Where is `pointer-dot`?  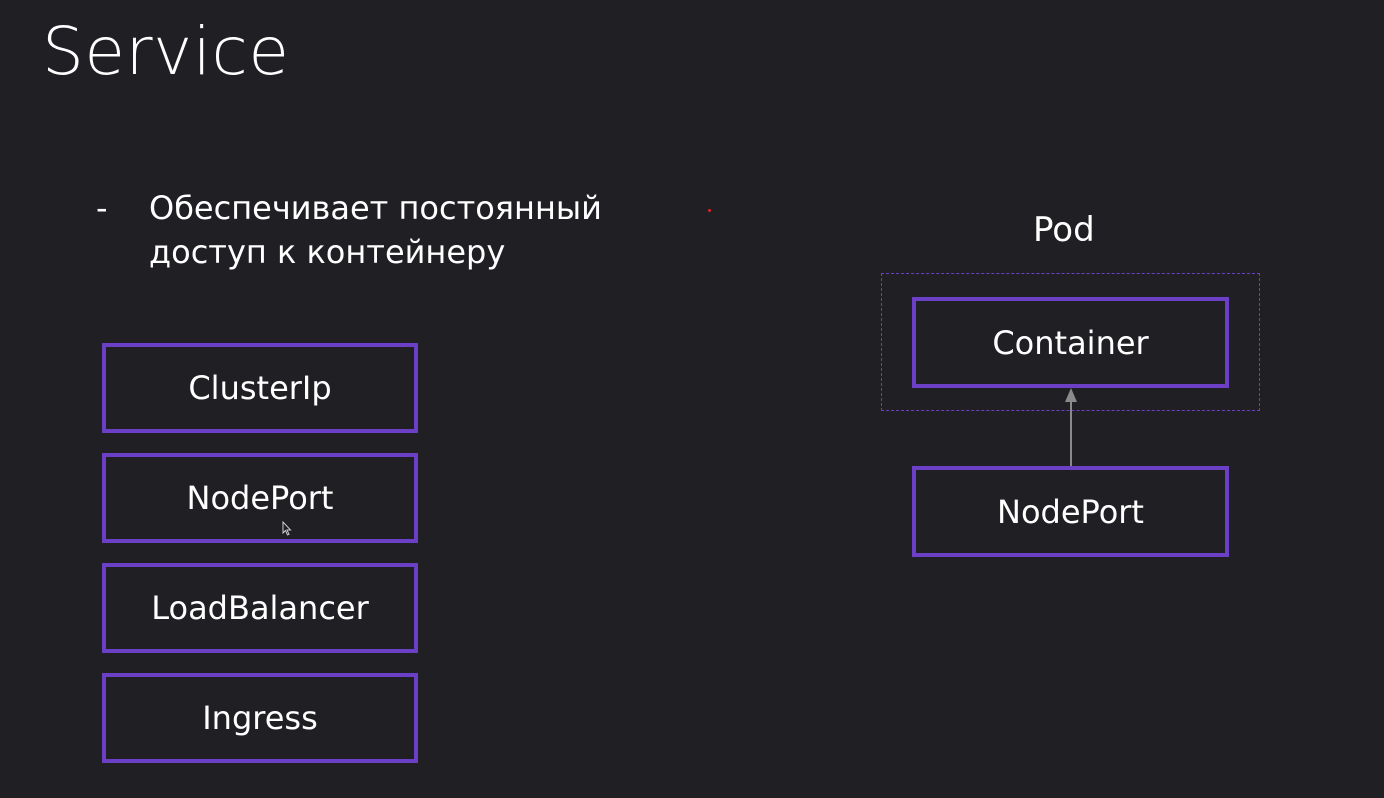
pointer-dot is located at coordinates (709, 210).